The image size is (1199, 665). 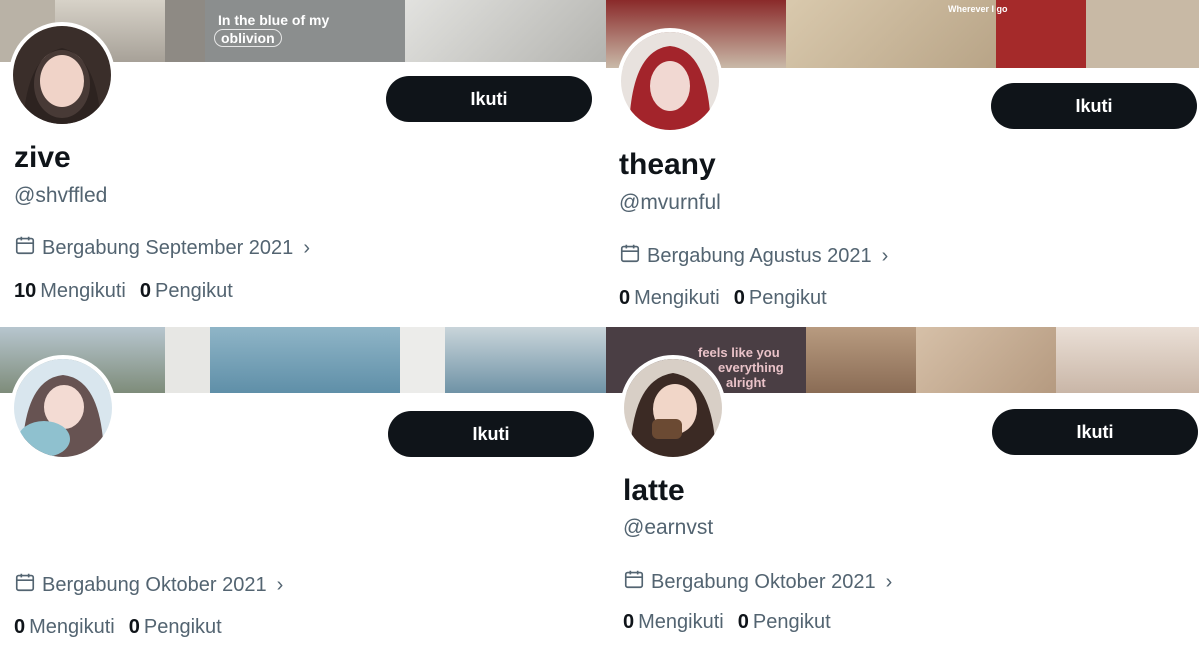 I want to click on banner-caption: alright, so click(x=746, y=382).